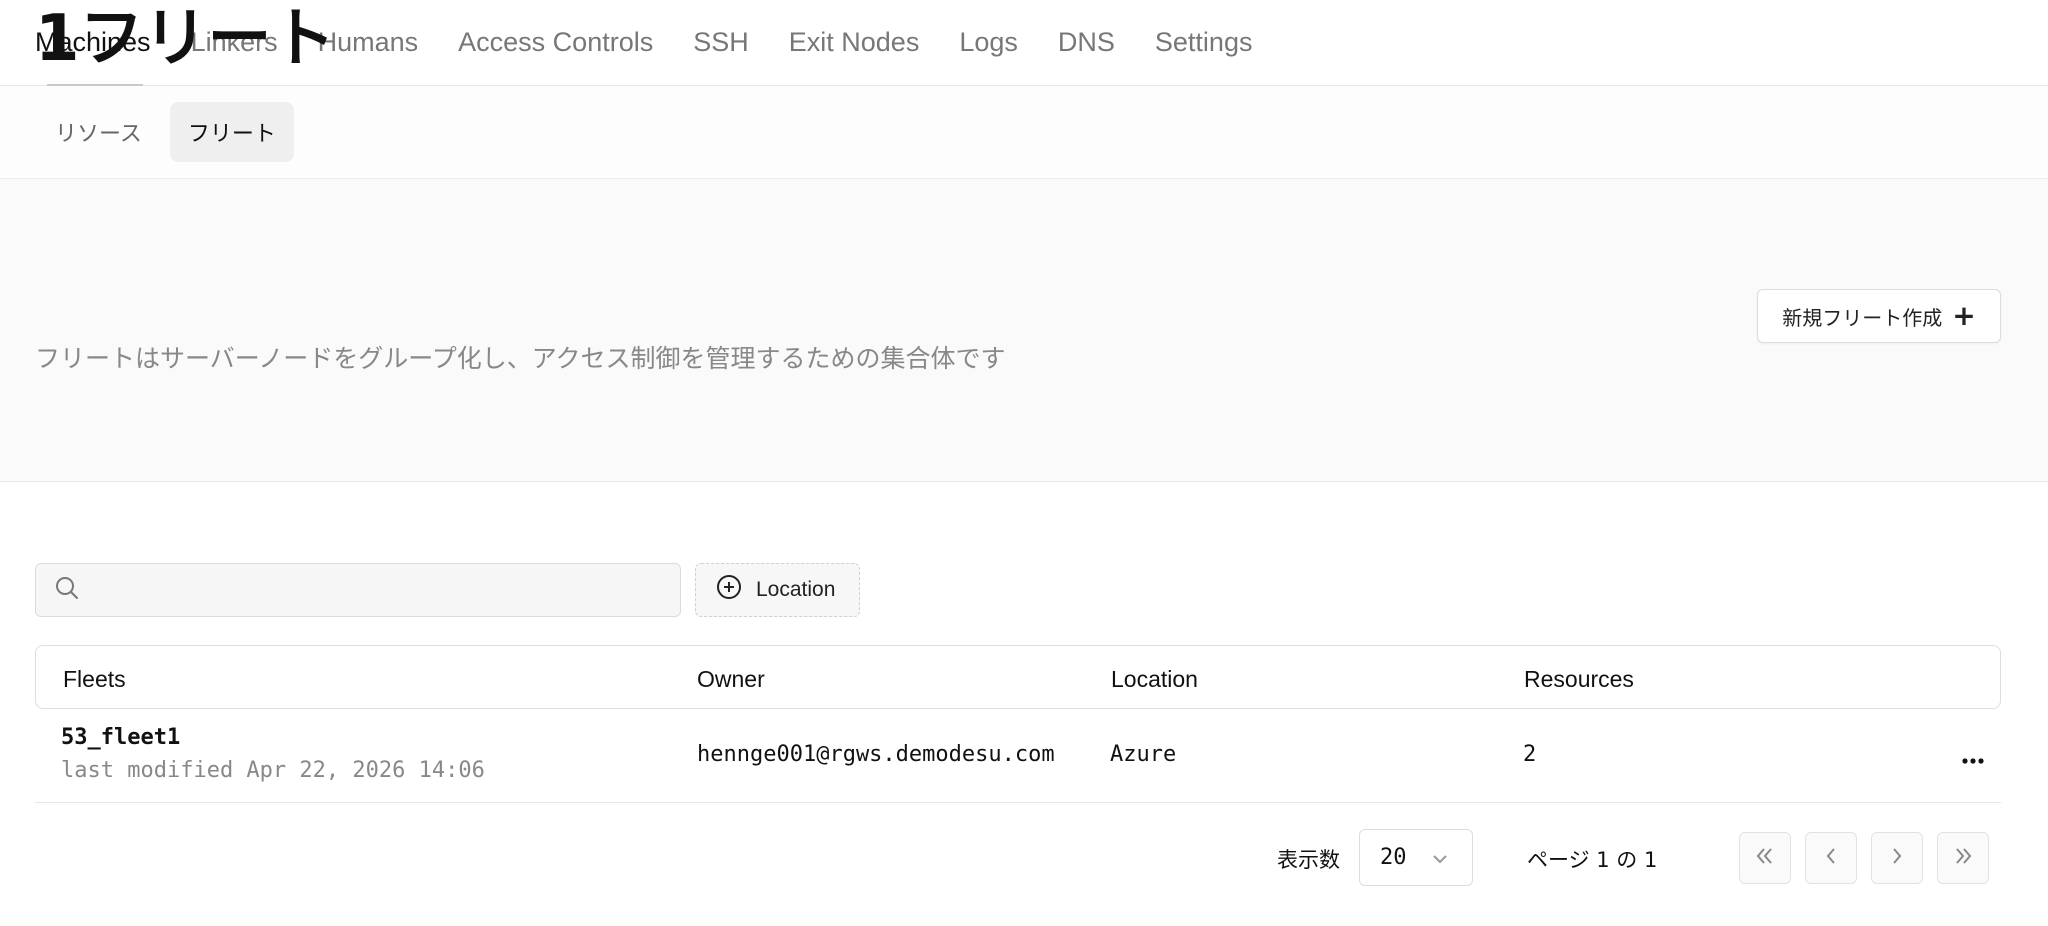 This screenshot has height=926, width=2048. I want to click on subtab-fleets: フリート, so click(231, 132).